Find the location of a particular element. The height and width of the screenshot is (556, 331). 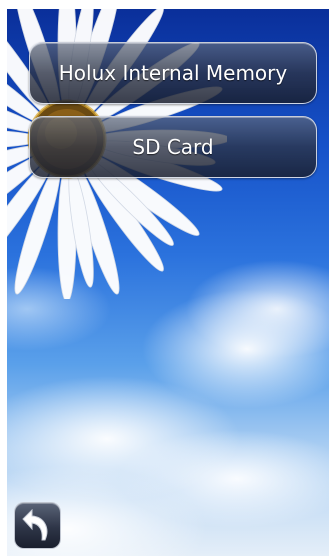

sd-card-label: SD Card is located at coordinates (173, 147).